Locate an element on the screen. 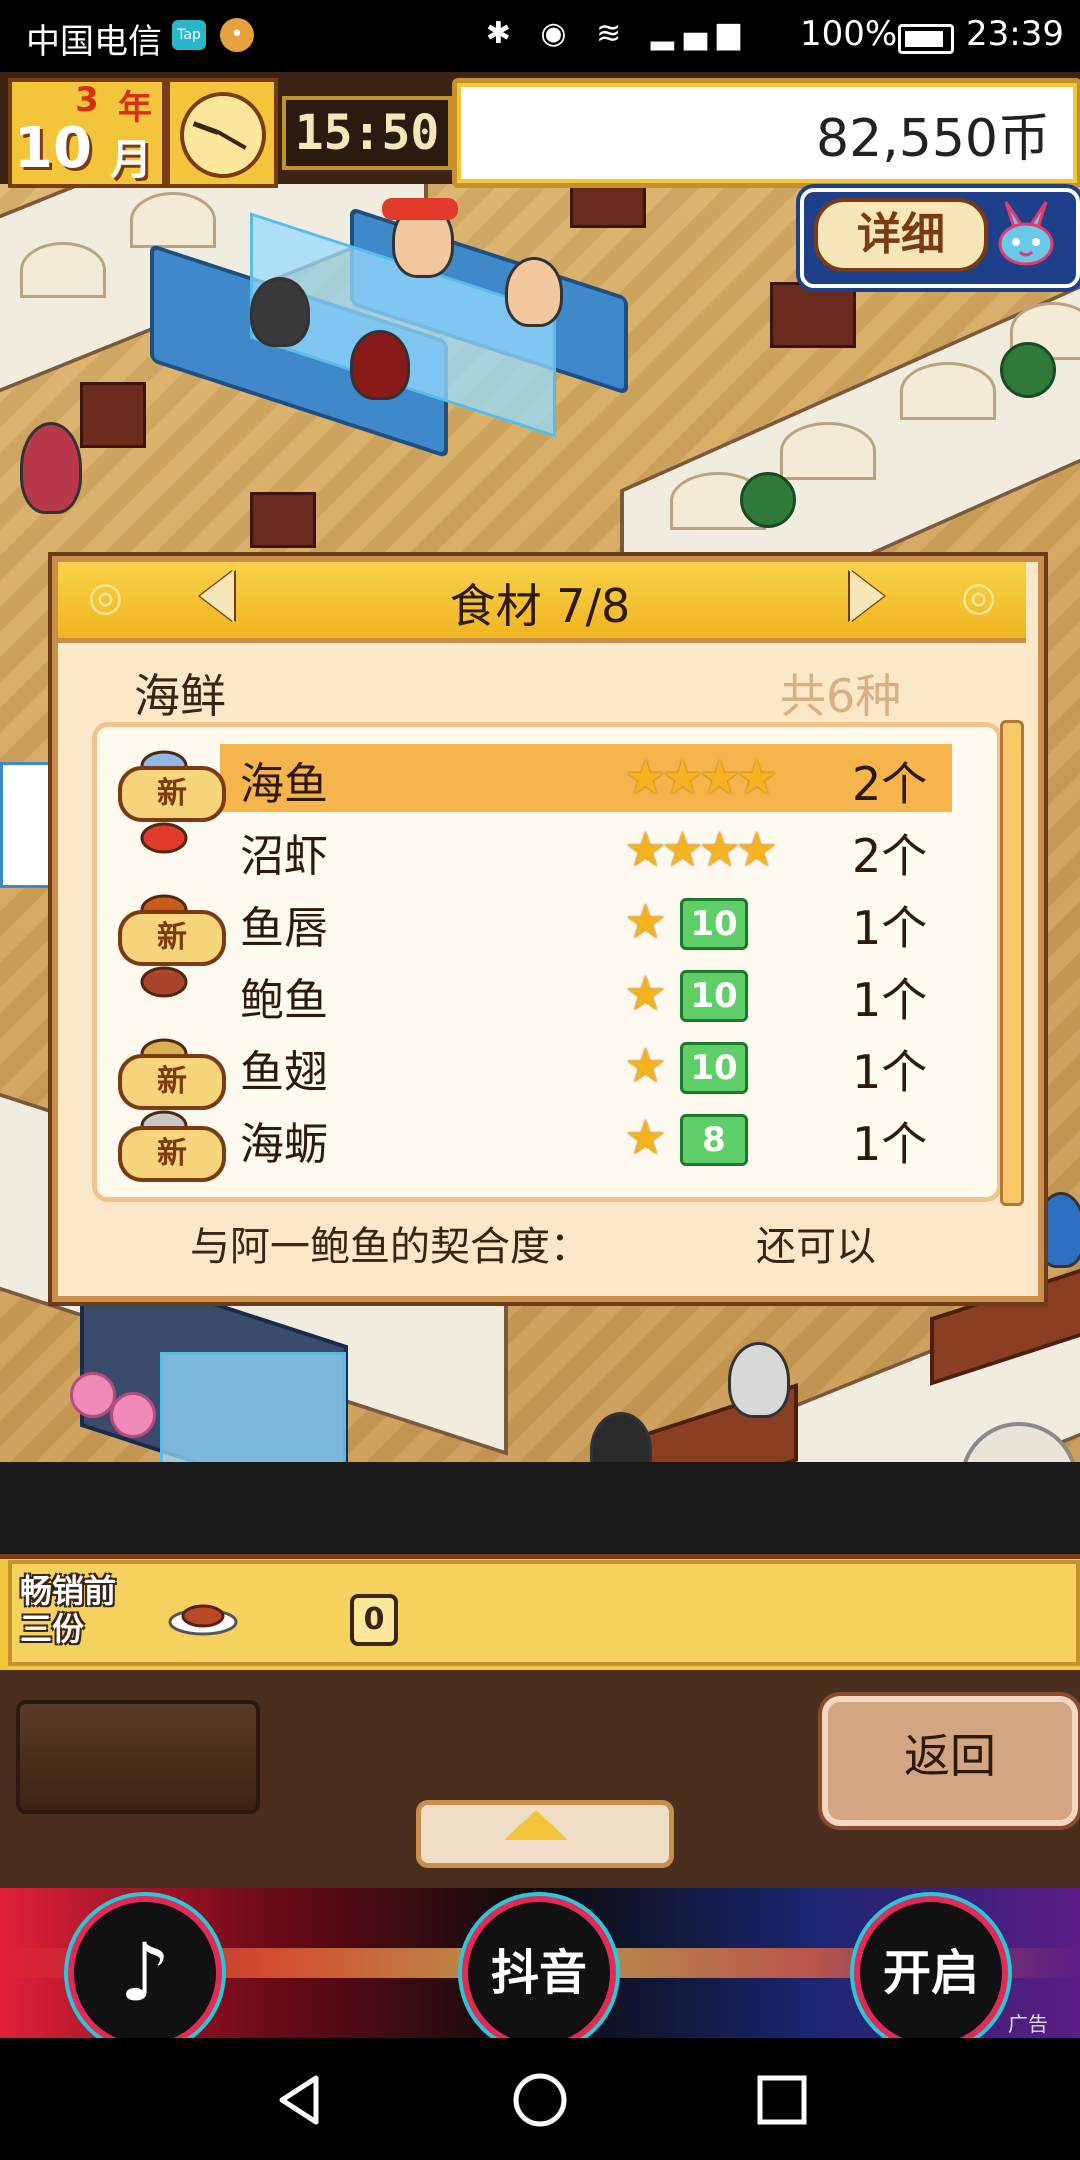 The width and height of the screenshot is (1080, 2160). bestseller-label: 畅销前三份 is located at coordinates (68, 1610).